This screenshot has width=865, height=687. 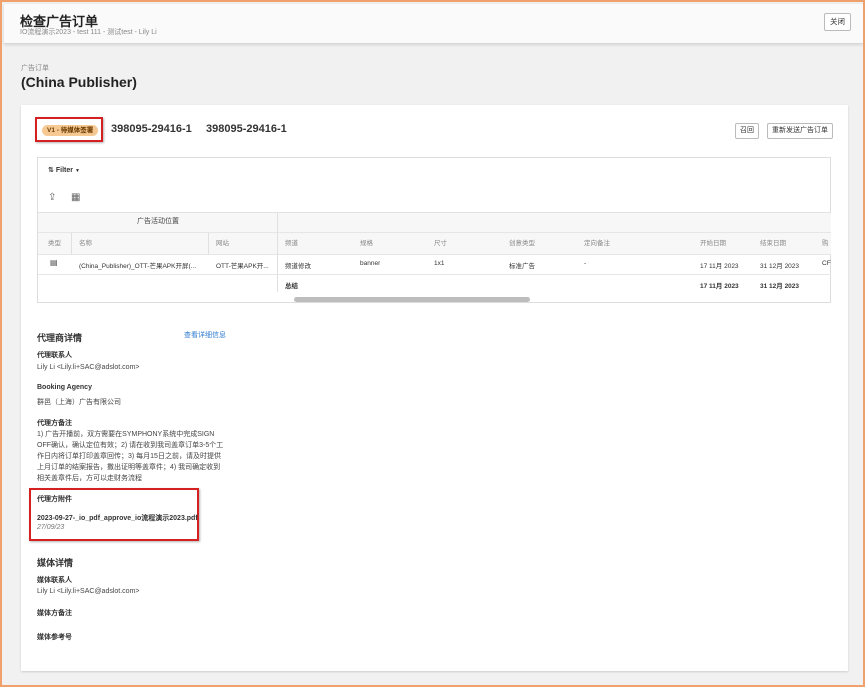 What do you see at coordinates (60, 338) in the screenshot?
I see `agency-section-title: 代理商详情` at bounding box center [60, 338].